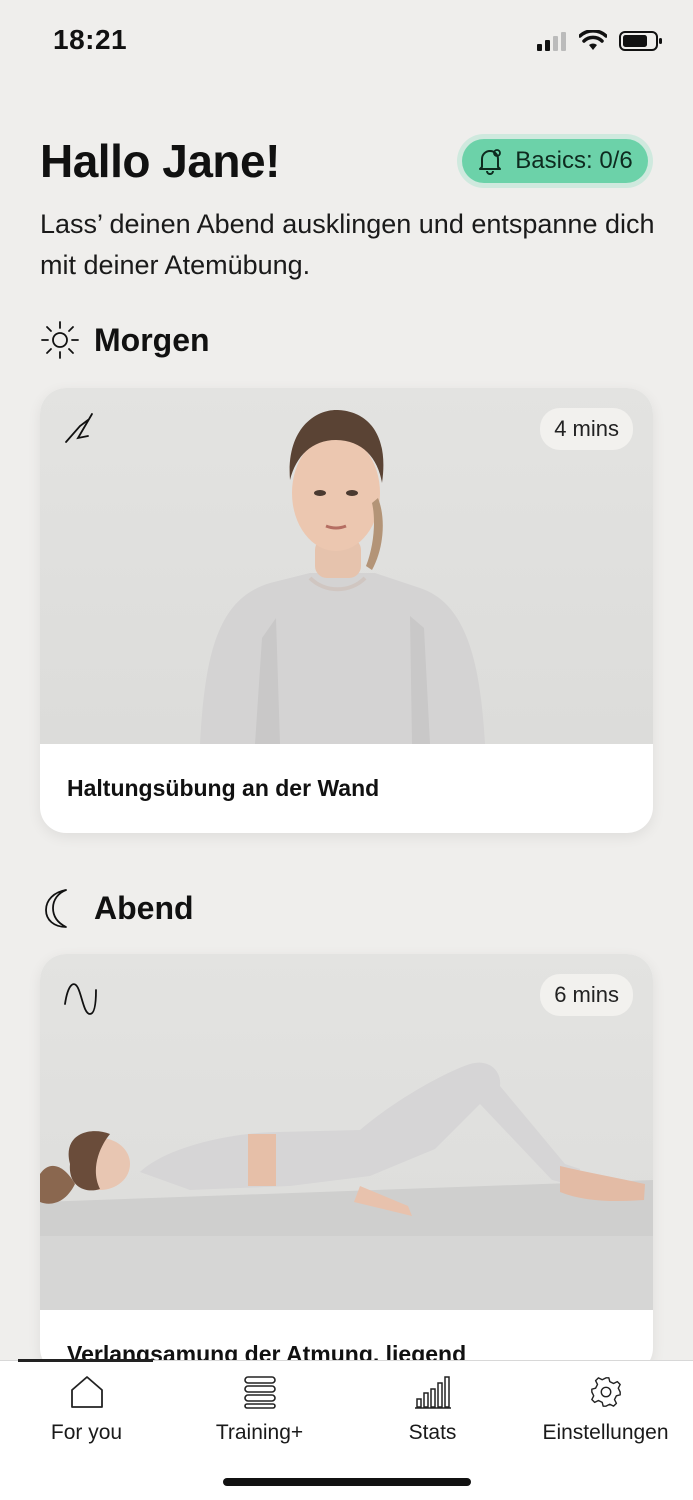 Image resolution: width=693 pixels, height=1500 pixels. I want to click on bell-icon, so click(490, 162).